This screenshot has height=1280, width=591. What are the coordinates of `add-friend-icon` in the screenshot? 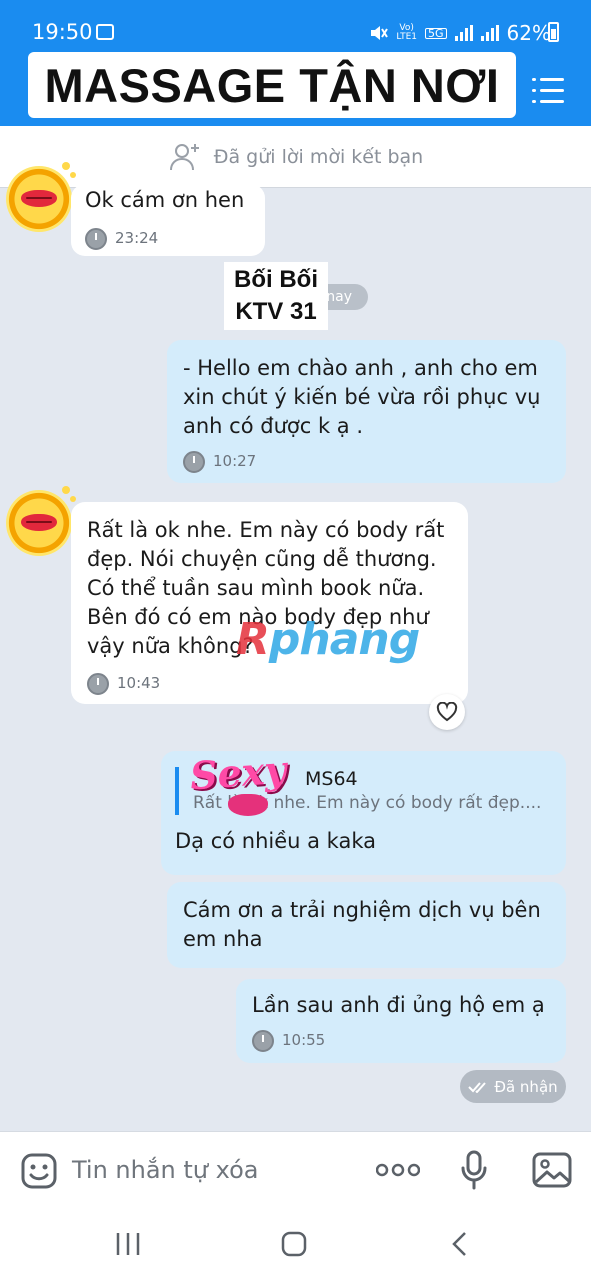 It's located at (184, 156).